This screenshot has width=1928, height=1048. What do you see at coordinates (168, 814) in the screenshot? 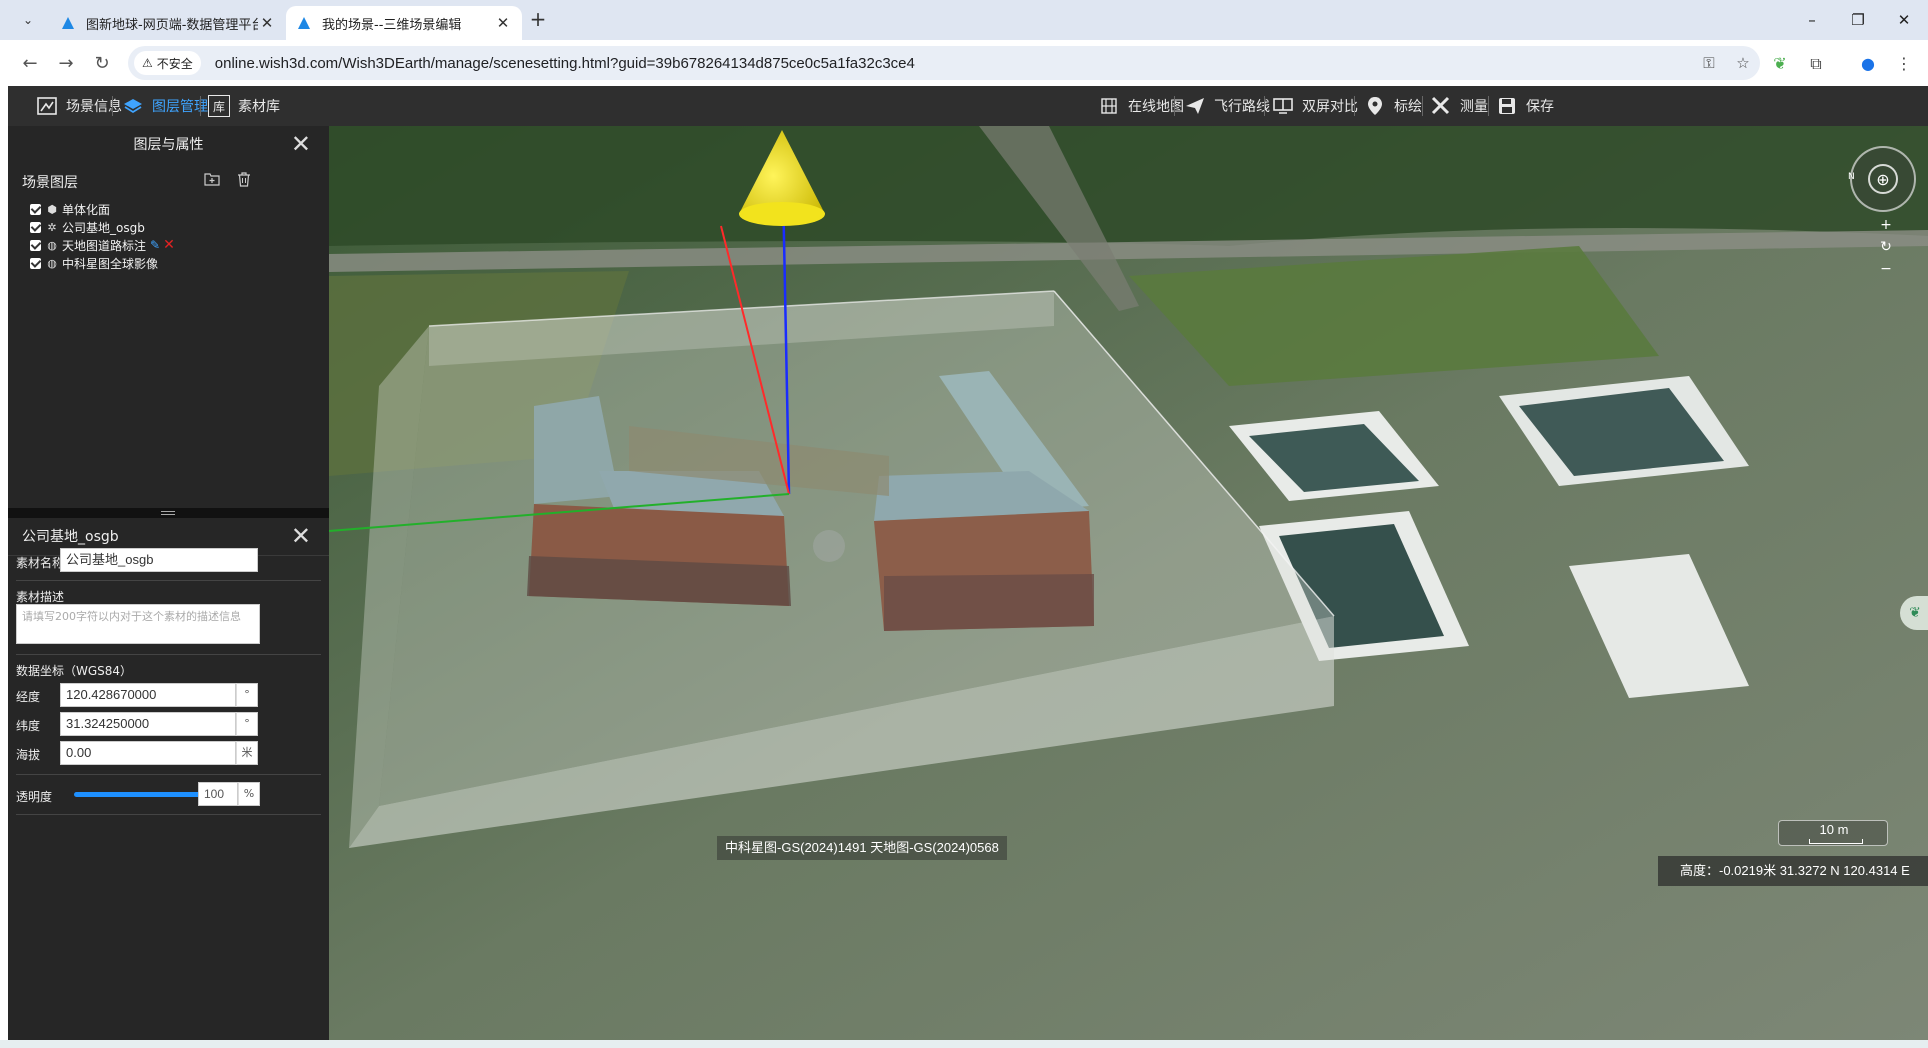
I see `divider` at bounding box center [168, 814].